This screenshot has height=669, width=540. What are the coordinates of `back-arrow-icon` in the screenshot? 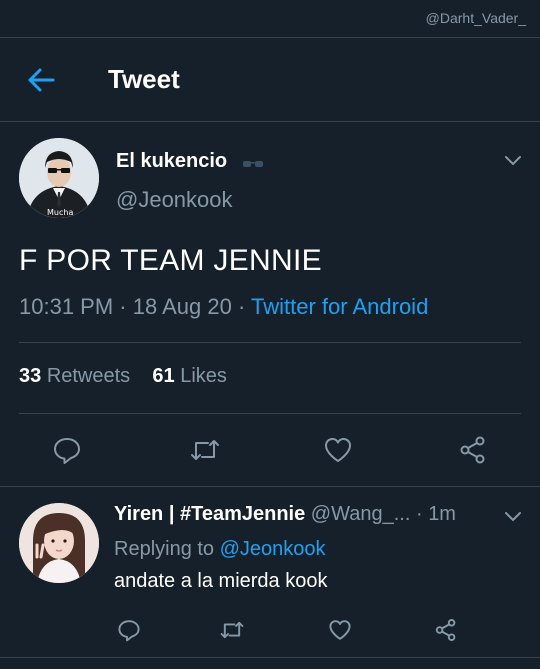 It's located at (41, 80).